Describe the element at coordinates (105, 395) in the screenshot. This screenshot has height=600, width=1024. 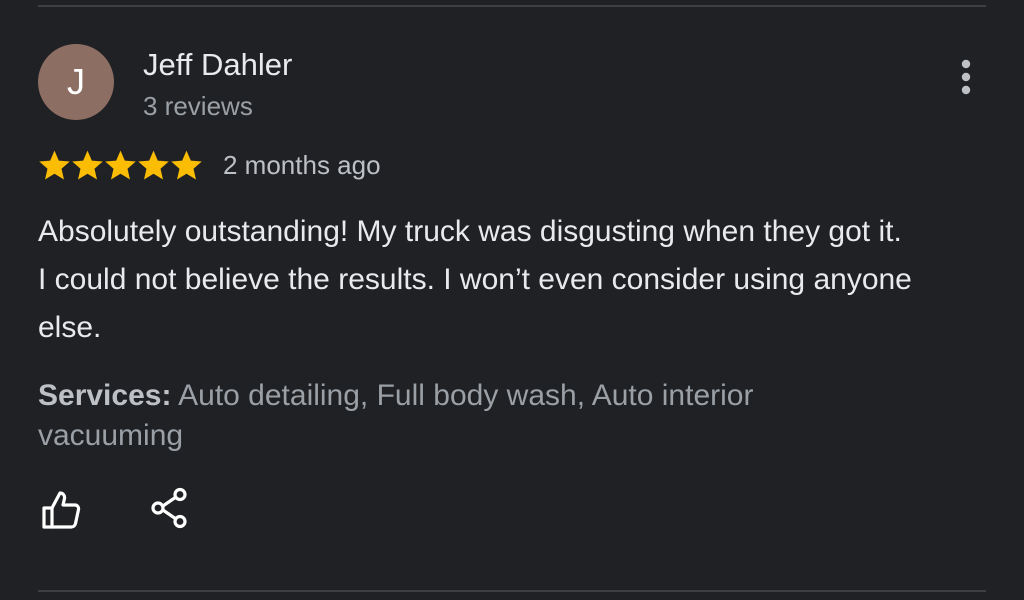
I see `services-label: Services:` at that location.